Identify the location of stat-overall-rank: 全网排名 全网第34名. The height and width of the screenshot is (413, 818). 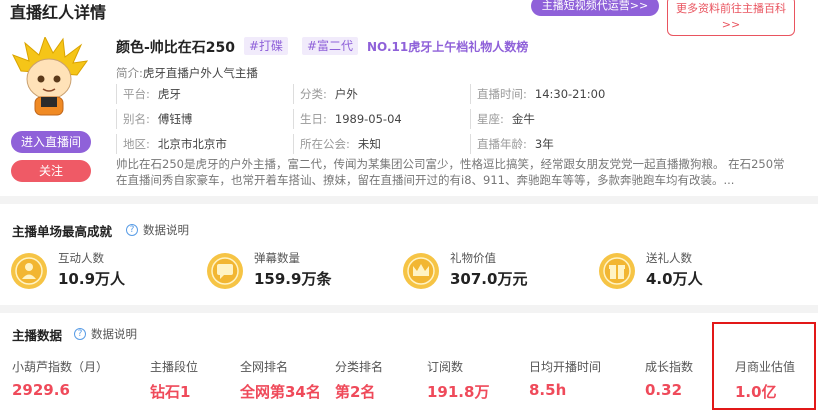
(280, 380).